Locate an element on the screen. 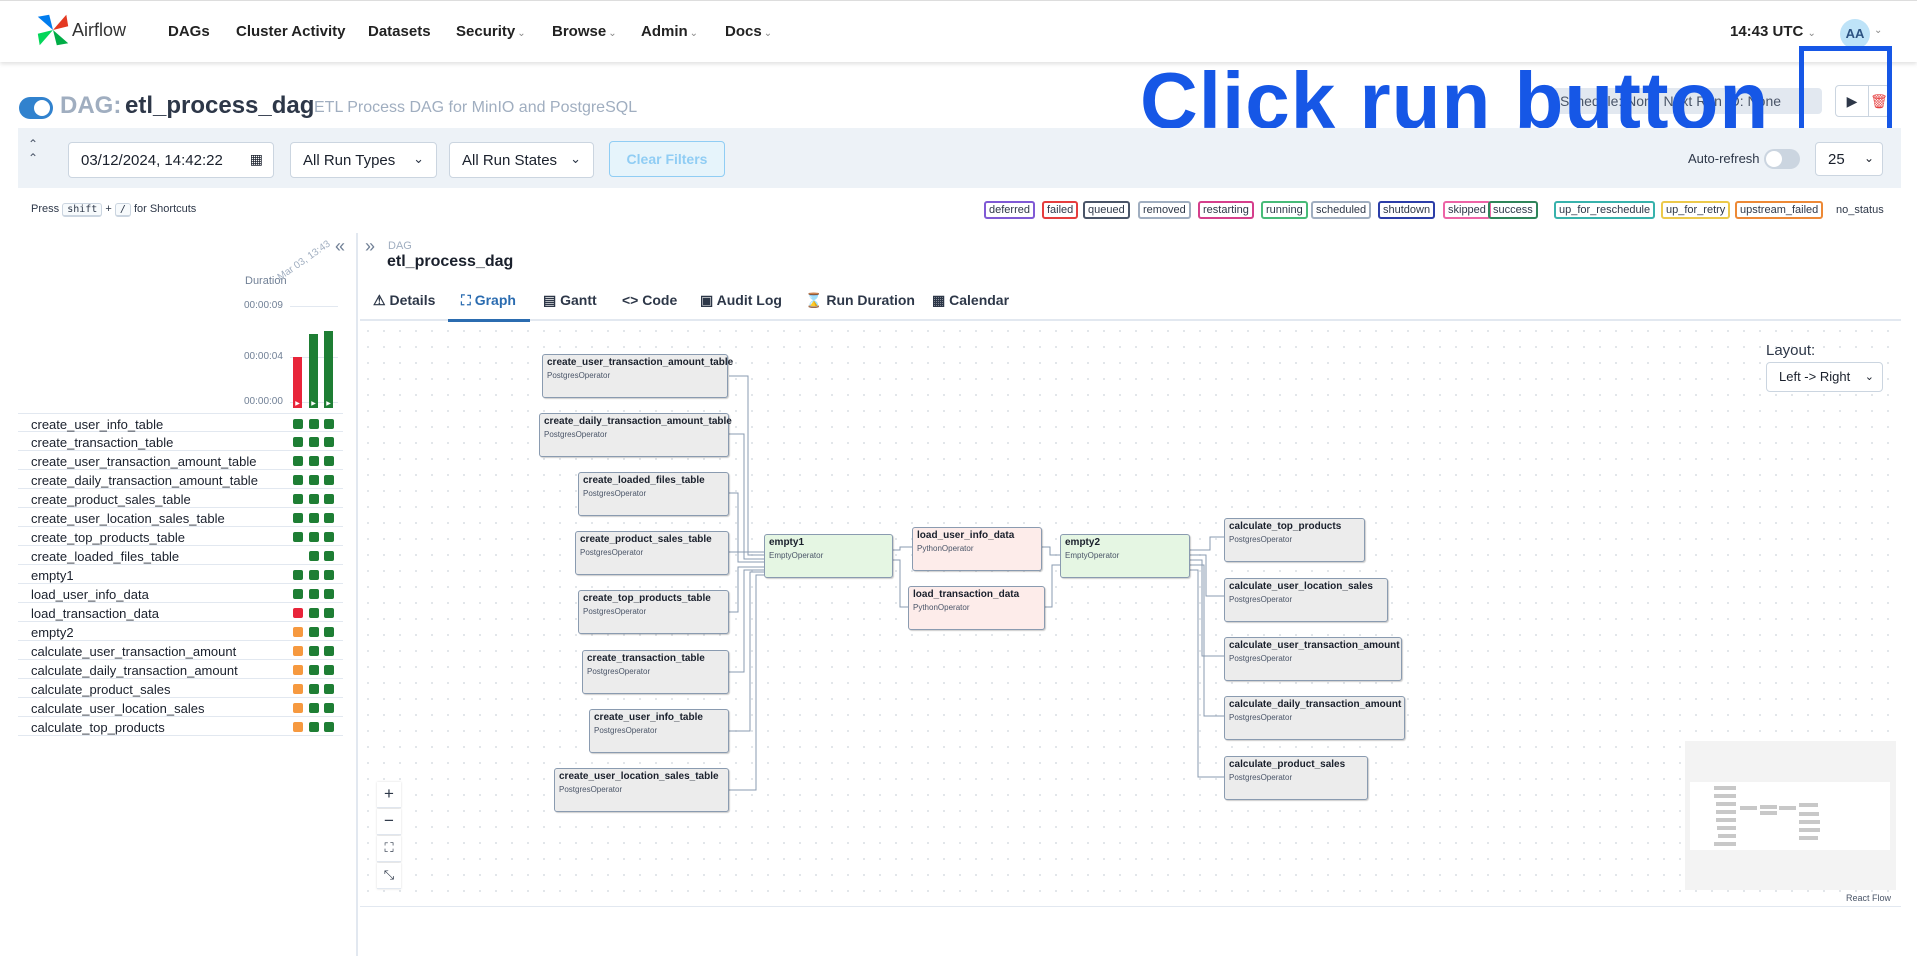 The width and height of the screenshot is (1917, 956). autorefresh-toggle is located at coordinates (1782, 159).